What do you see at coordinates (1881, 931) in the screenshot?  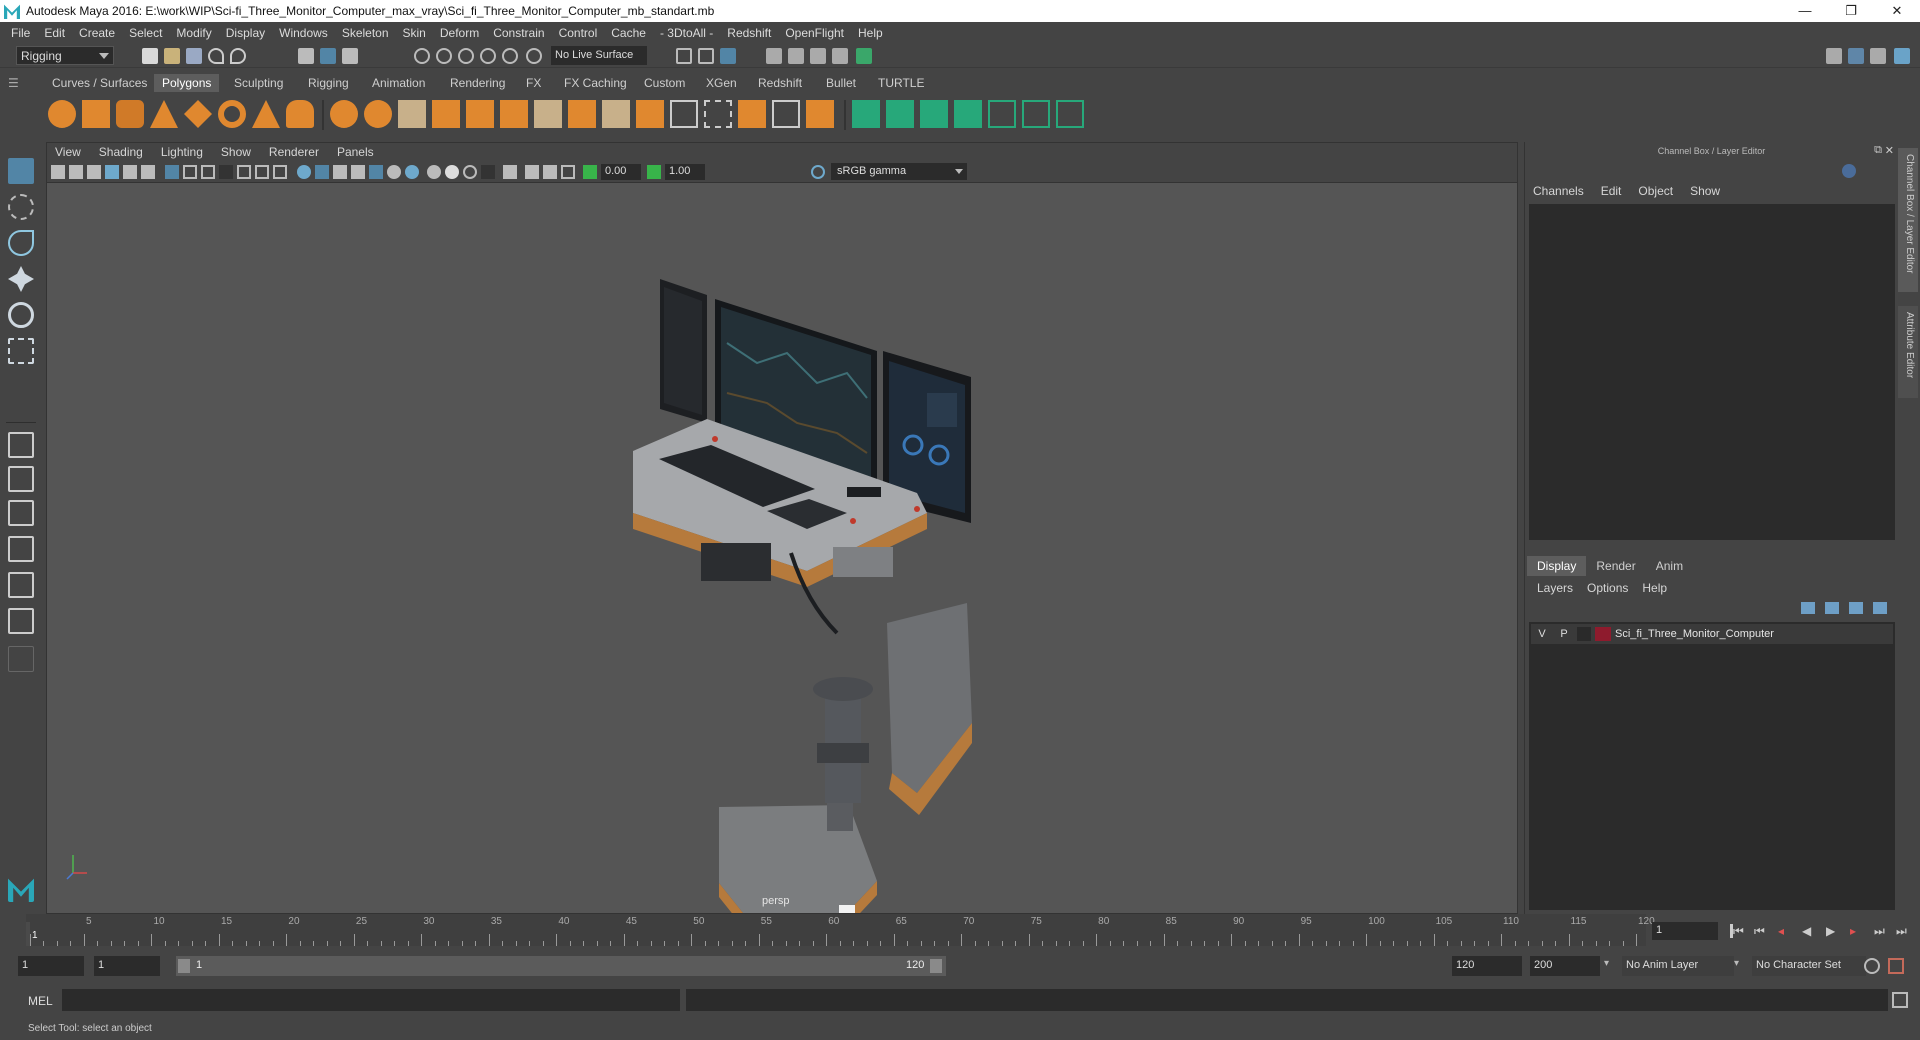 I see `step-forward-key-icon: ⏭` at bounding box center [1881, 931].